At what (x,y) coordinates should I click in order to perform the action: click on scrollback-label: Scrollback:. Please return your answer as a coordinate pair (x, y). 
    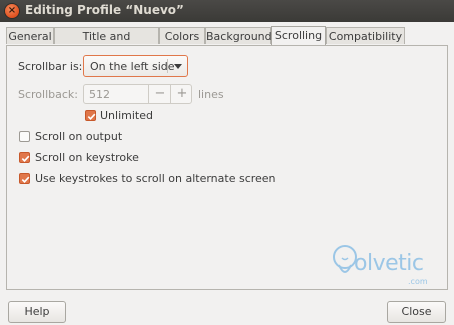
    Looking at the image, I should click on (48, 94).